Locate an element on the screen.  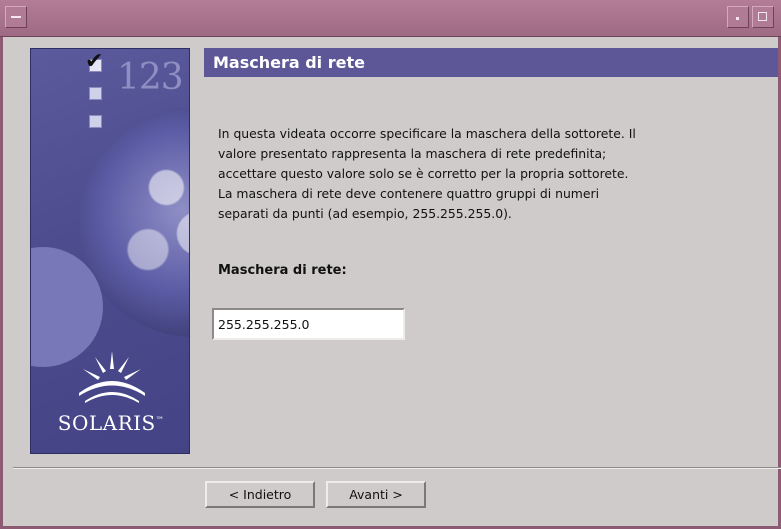
back-button: < Indietro is located at coordinates (260, 494).